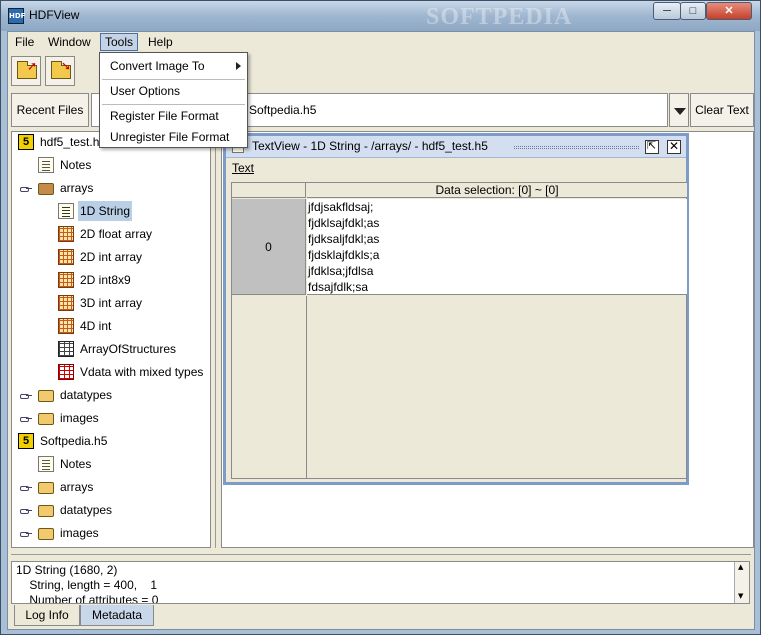 Image resolution: width=761 pixels, height=635 pixels. Describe the element at coordinates (66, 211) in the screenshot. I see `text-dataset-icon` at that location.